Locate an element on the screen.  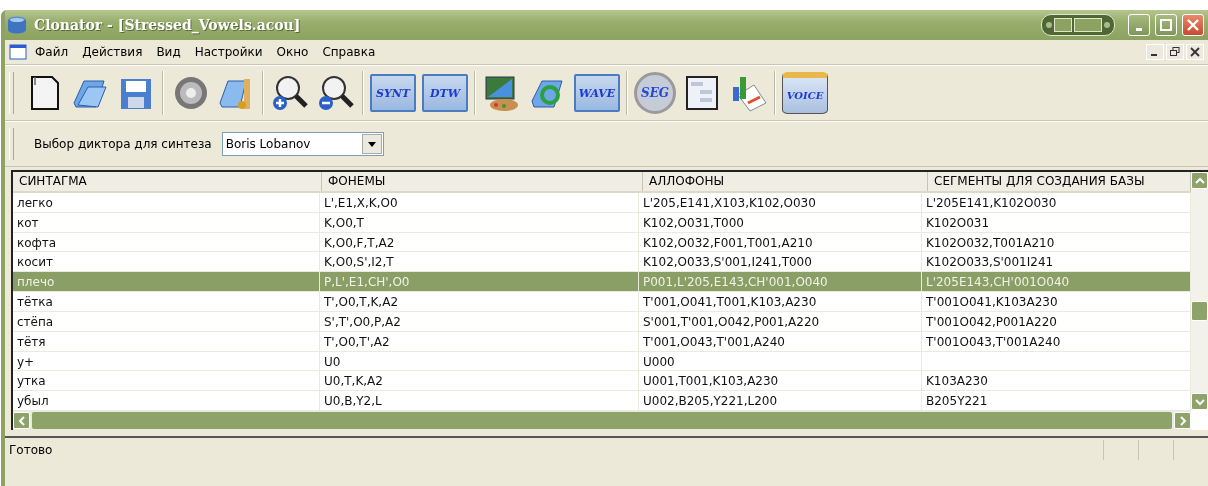
table-cell: K102,O031,T000 is located at coordinates (780, 222).